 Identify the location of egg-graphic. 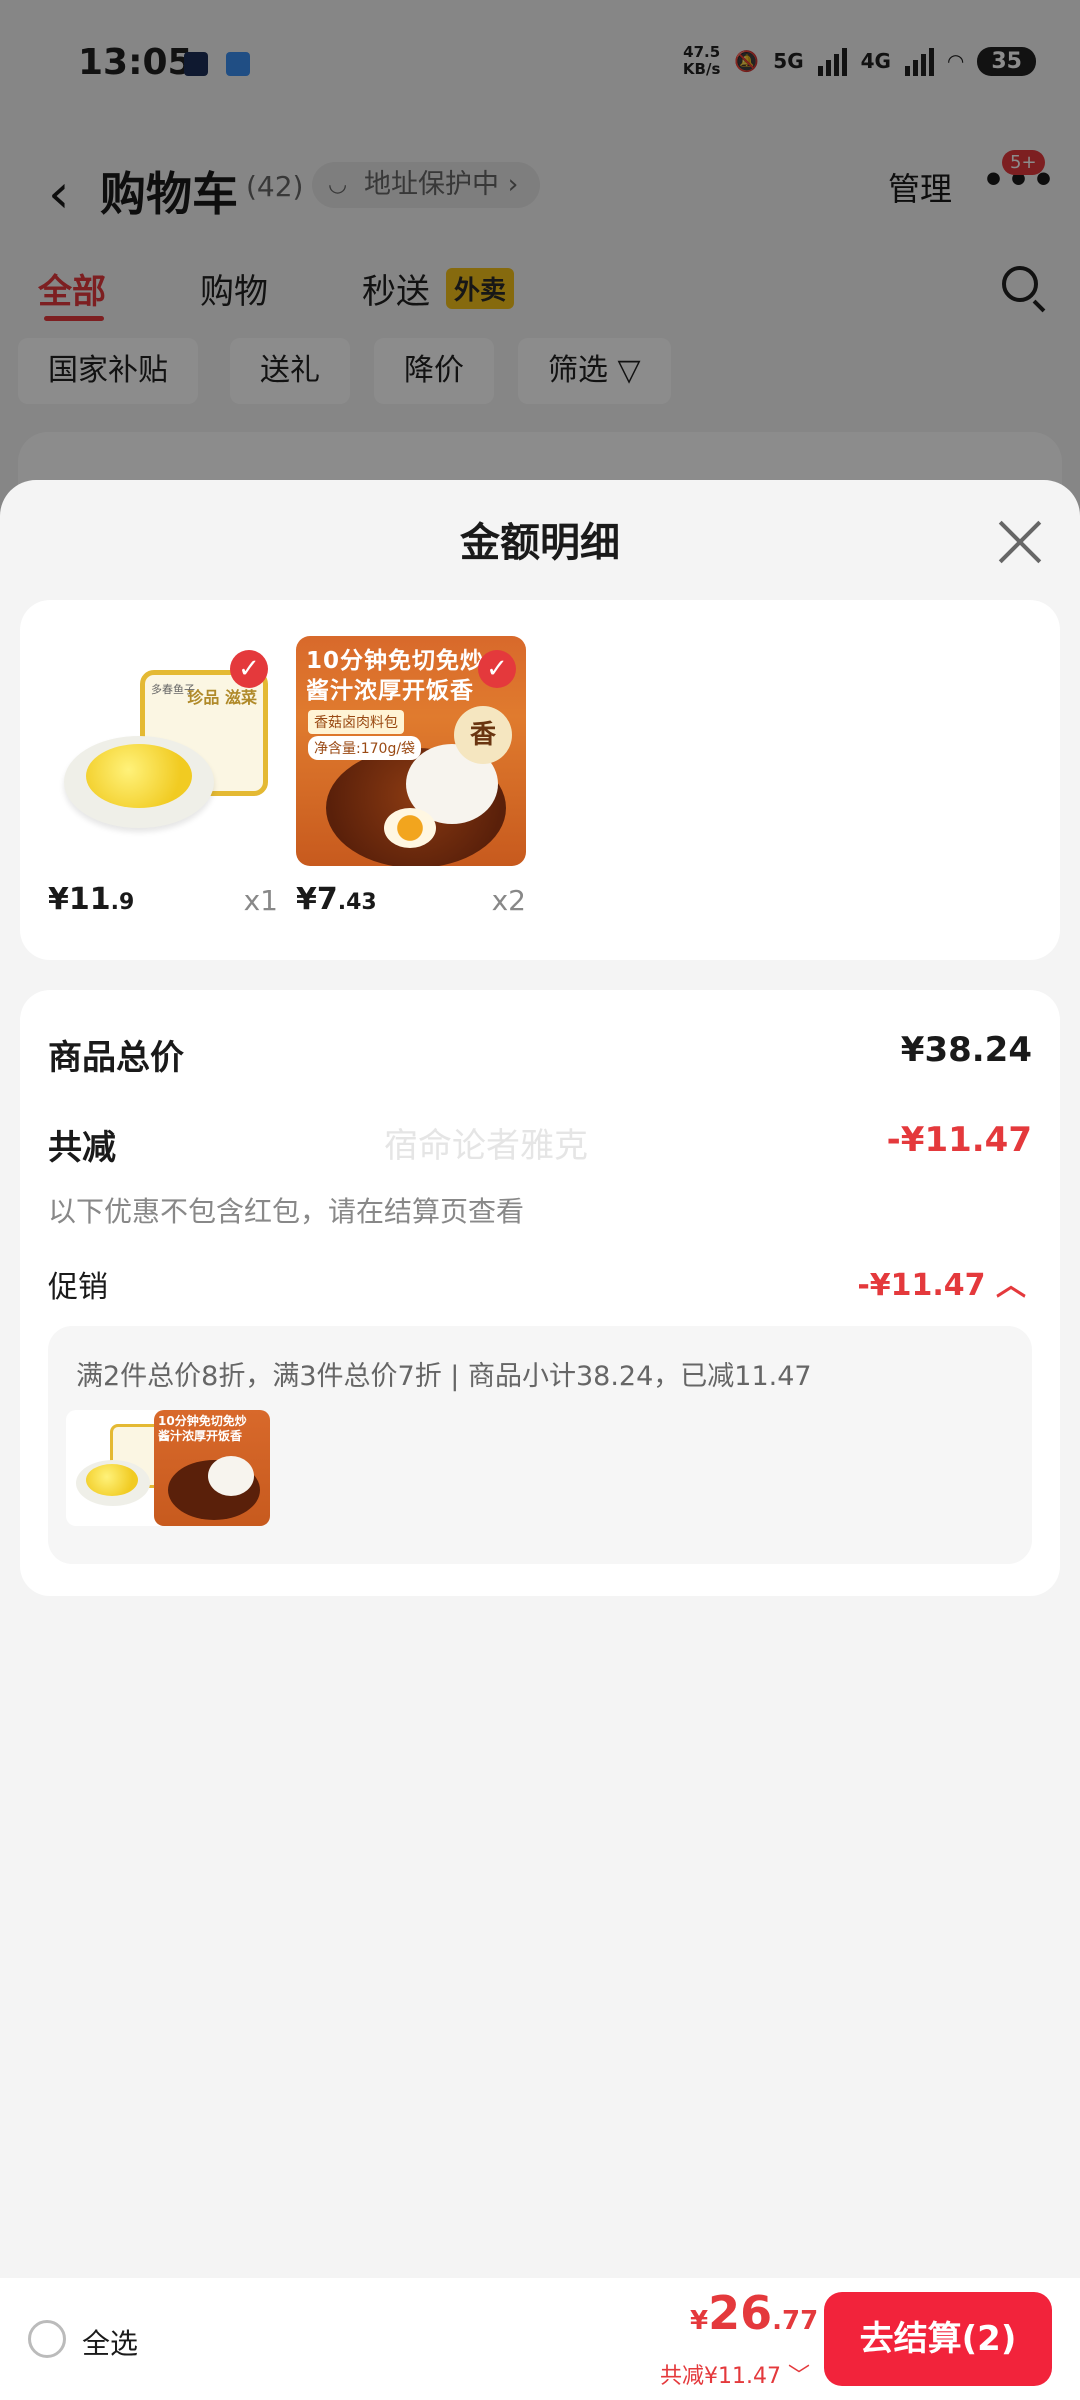
(410, 828).